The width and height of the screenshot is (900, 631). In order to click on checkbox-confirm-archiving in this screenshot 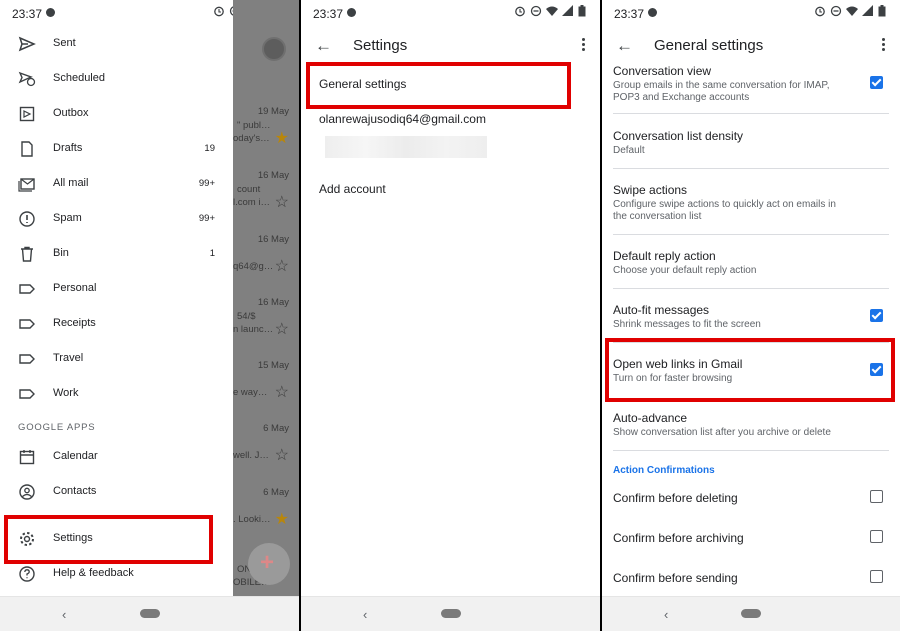, I will do `click(876, 536)`.